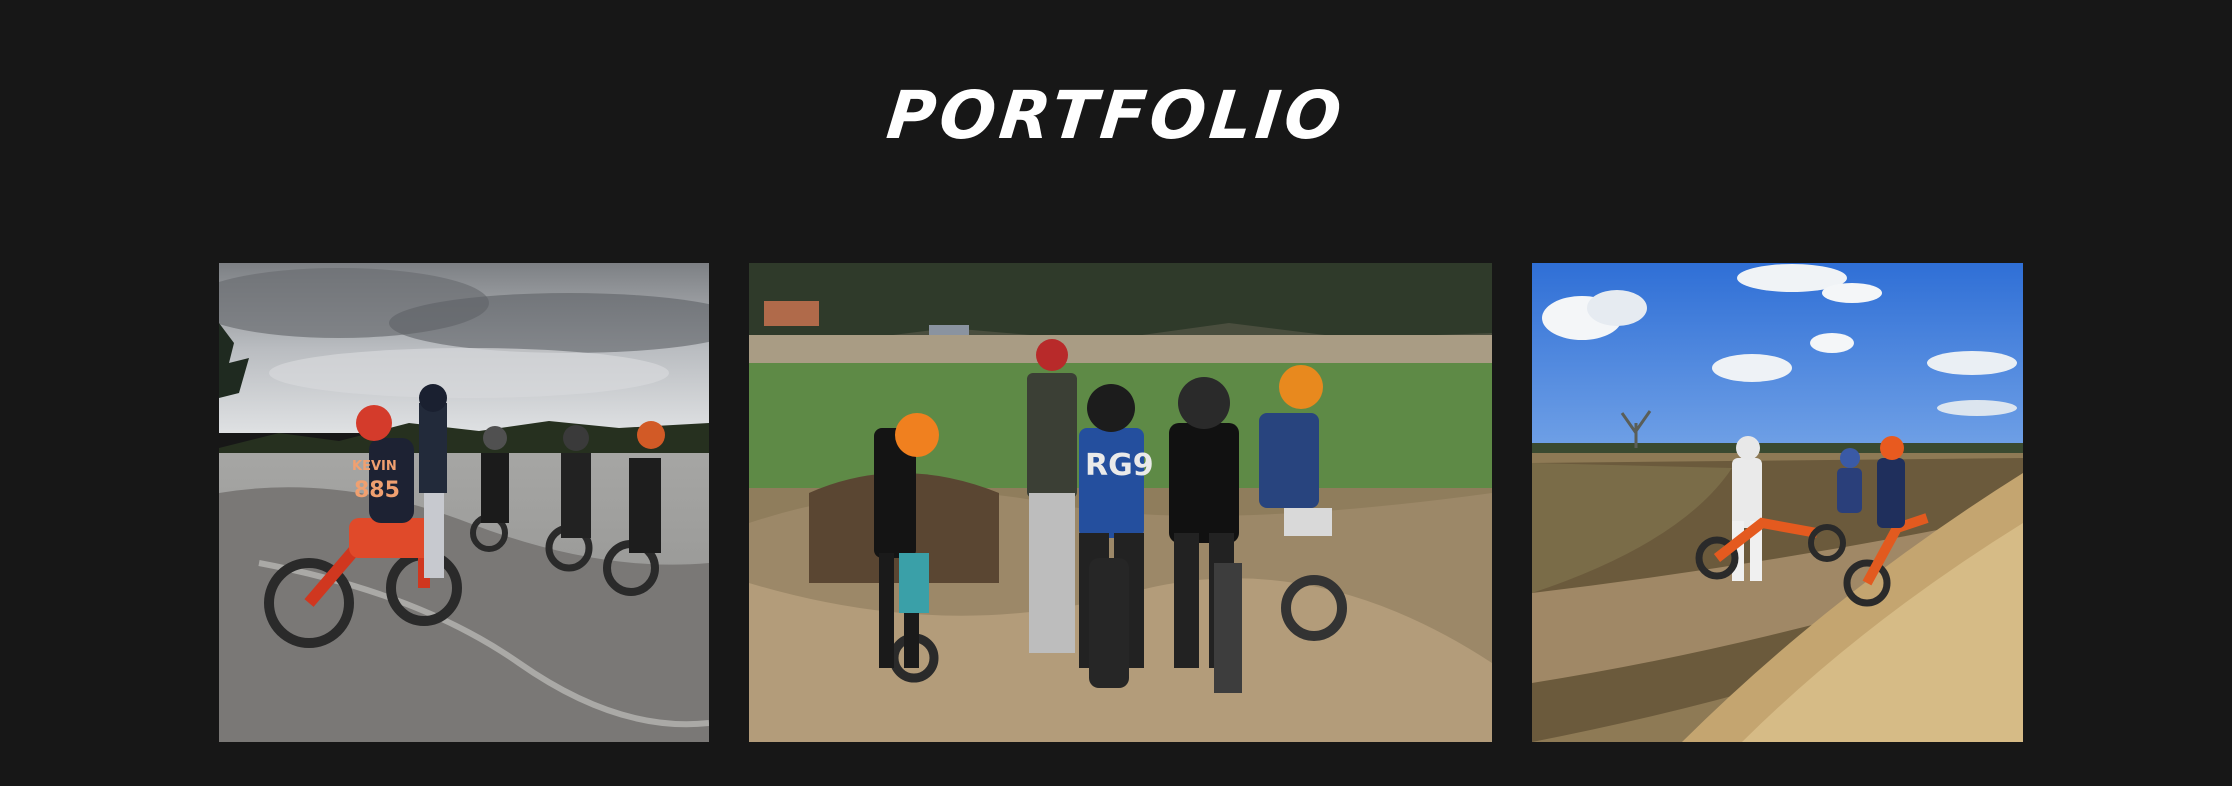  I want to click on portfolio-photo-1: KEVIN 885, so click(464, 502).